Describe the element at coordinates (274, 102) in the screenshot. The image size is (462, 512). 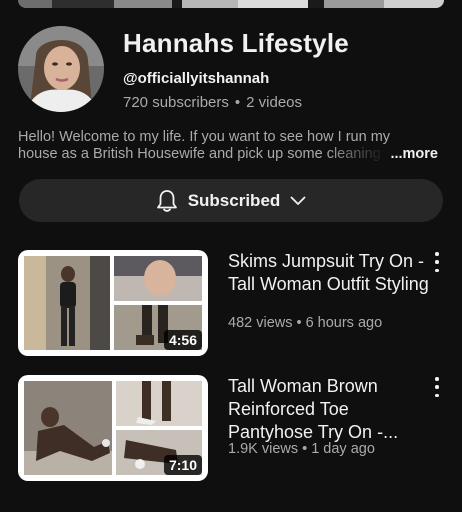
I see `video-count: 2 videos` at that location.